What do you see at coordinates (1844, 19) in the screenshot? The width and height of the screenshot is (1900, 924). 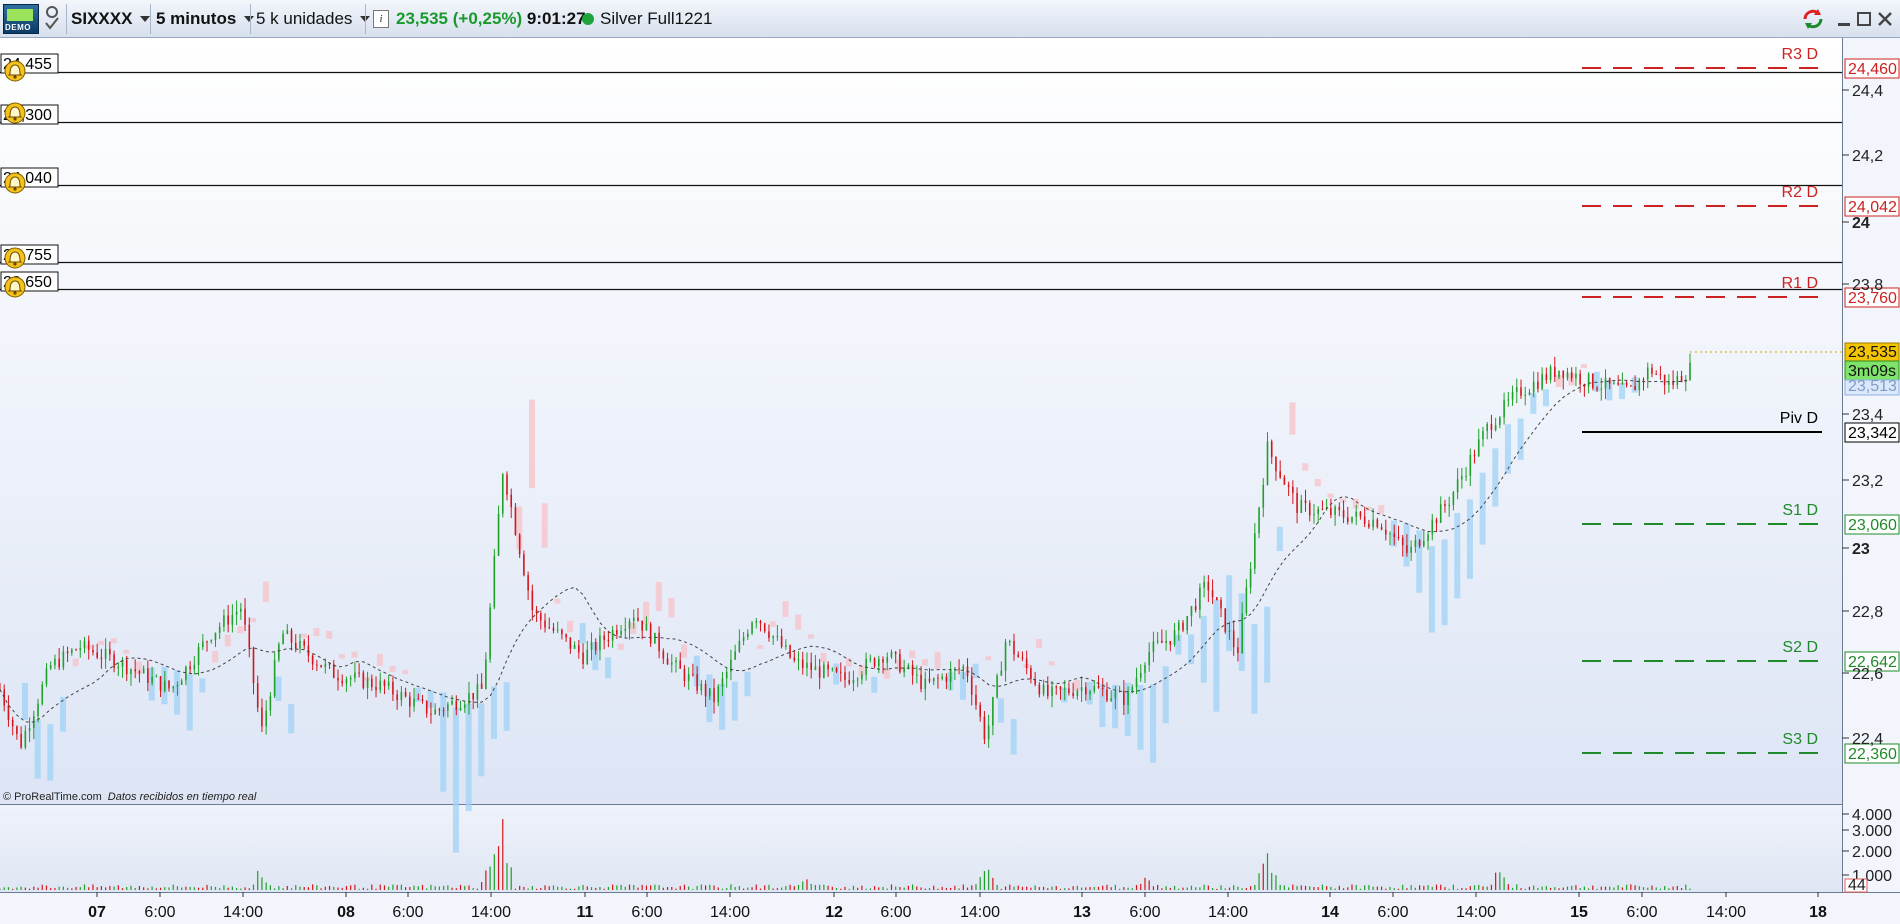 I see `minimize-button` at bounding box center [1844, 19].